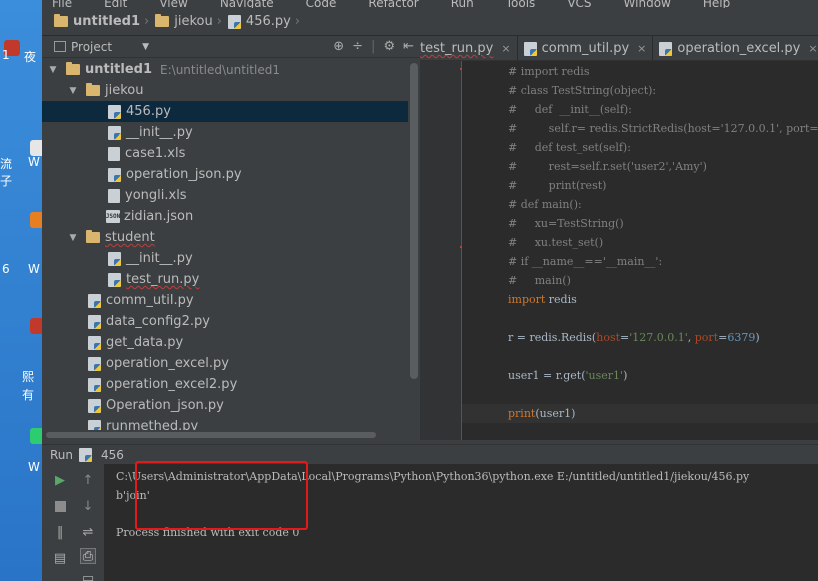 Image resolution: width=818 pixels, height=581 pixels. What do you see at coordinates (114, 153) in the screenshot?
I see `file-icon` at bounding box center [114, 153].